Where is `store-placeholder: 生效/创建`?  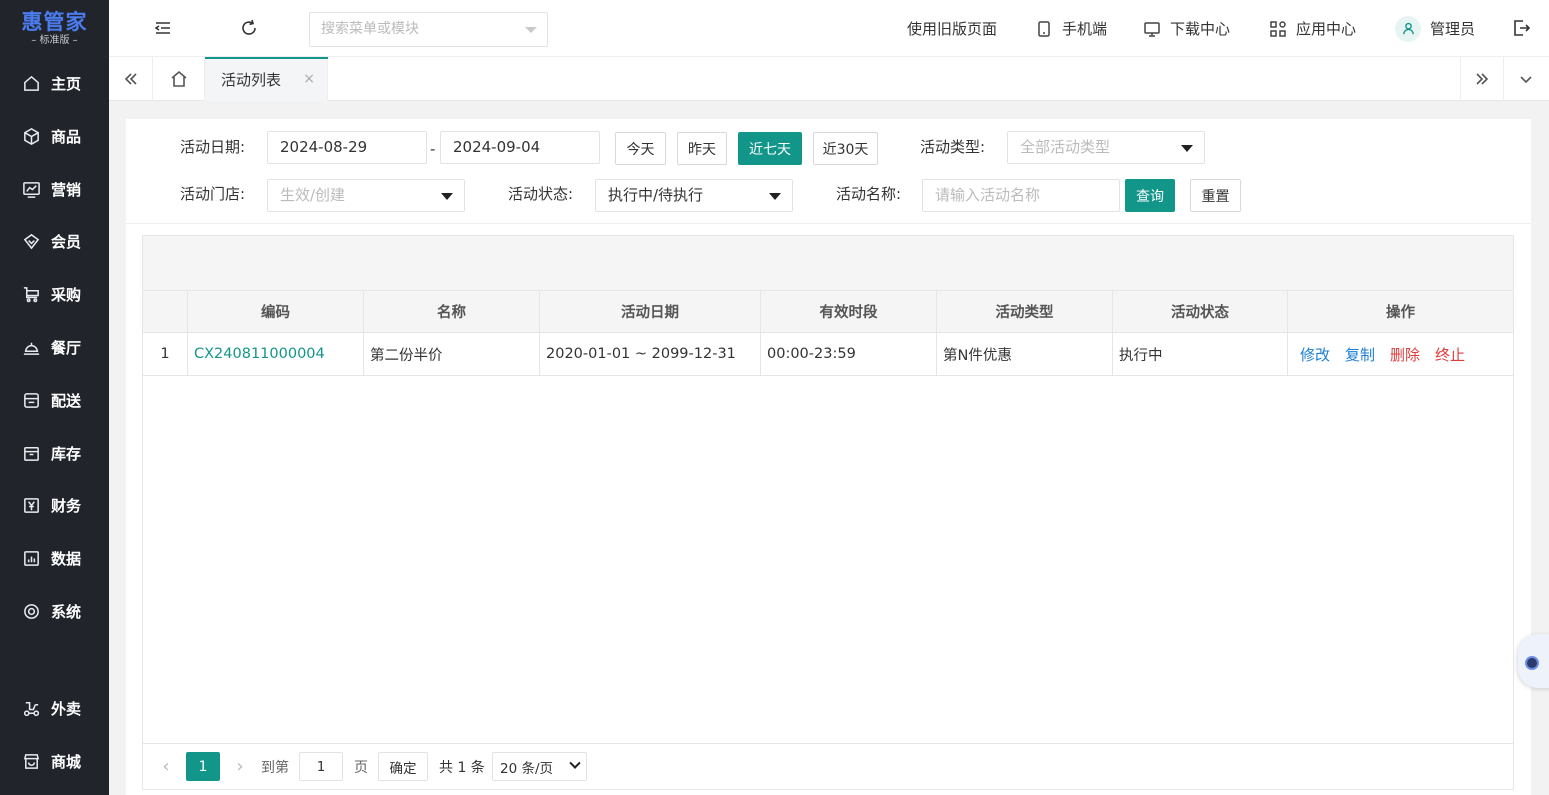
store-placeholder: 生效/创建 is located at coordinates (313, 195).